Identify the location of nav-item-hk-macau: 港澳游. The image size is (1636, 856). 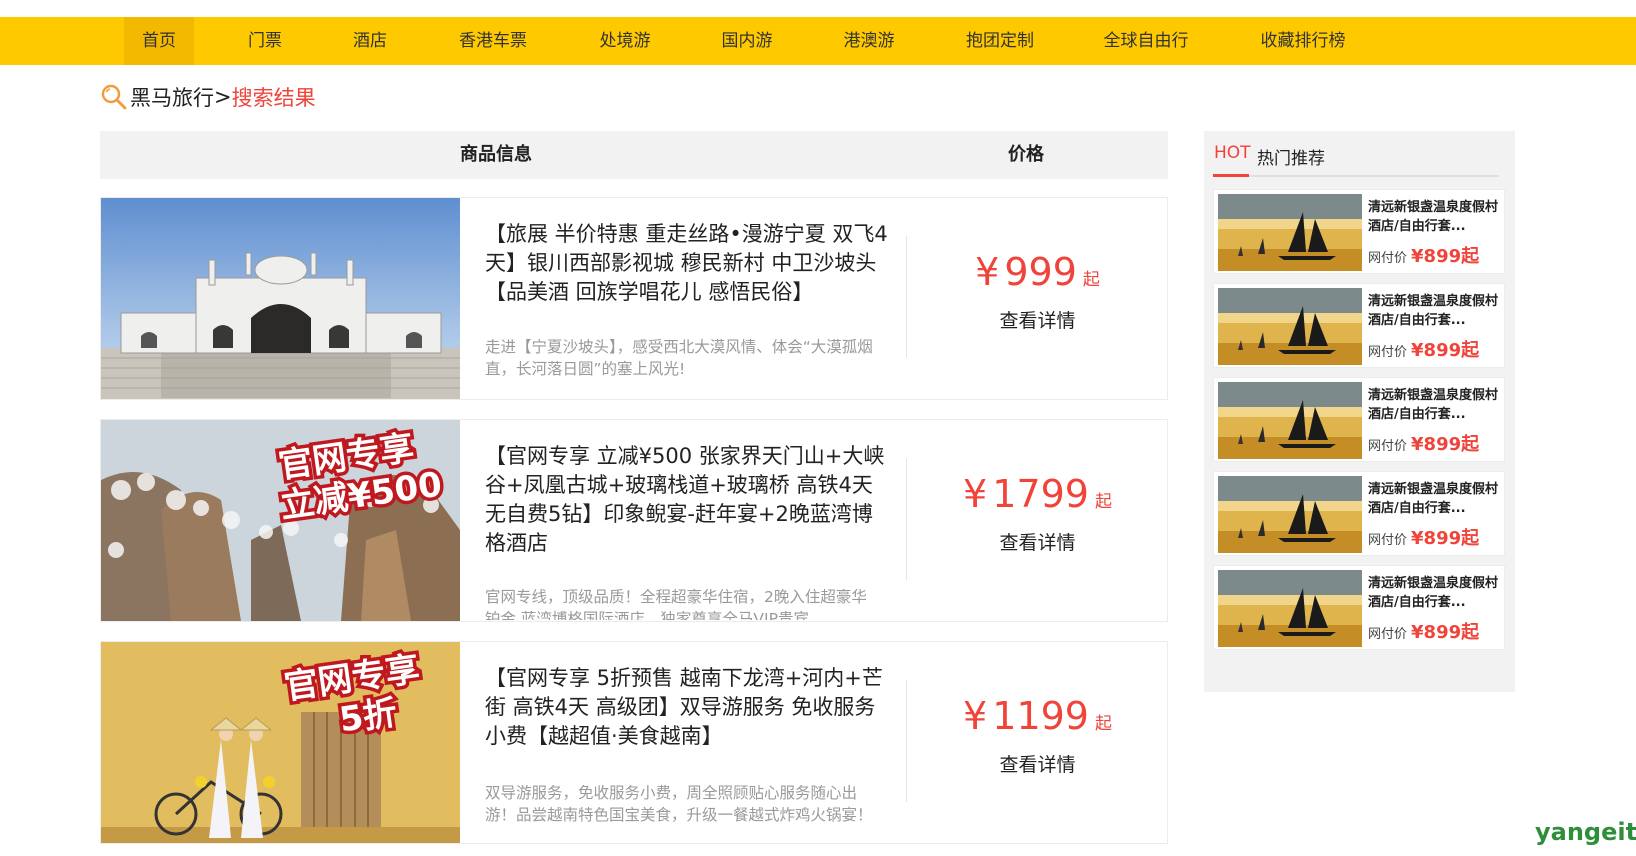
(869, 41).